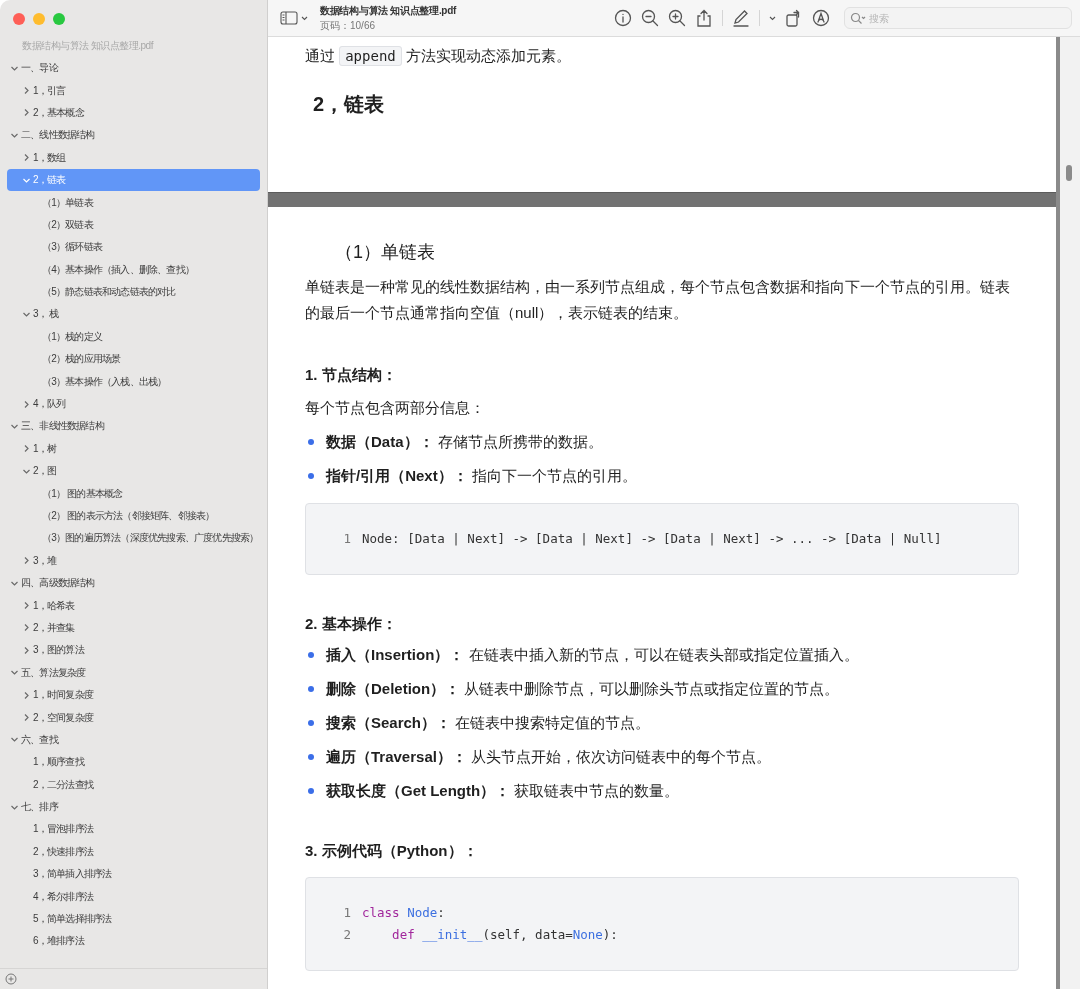  What do you see at coordinates (133, 896) in the screenshot?
I see `outline-item: 4，希尔排序法` at bounding box center [133, 896].